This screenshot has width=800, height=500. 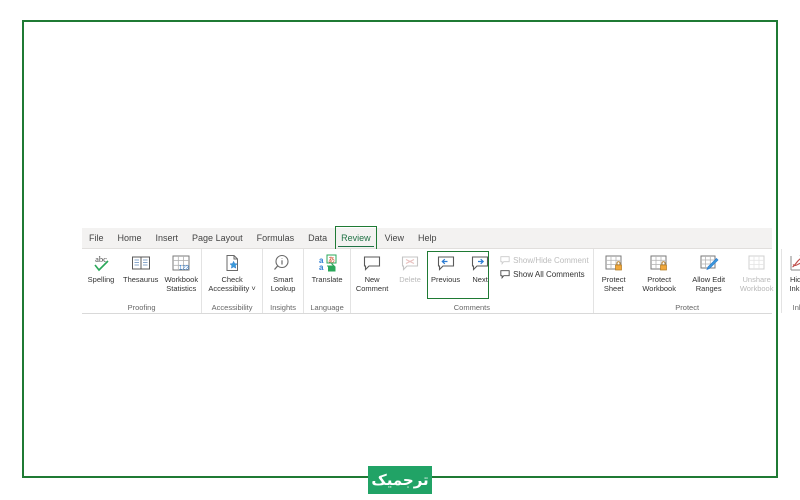 I want to click on small-button-label: Show/Hide Comment, so click(x=551, y=260).